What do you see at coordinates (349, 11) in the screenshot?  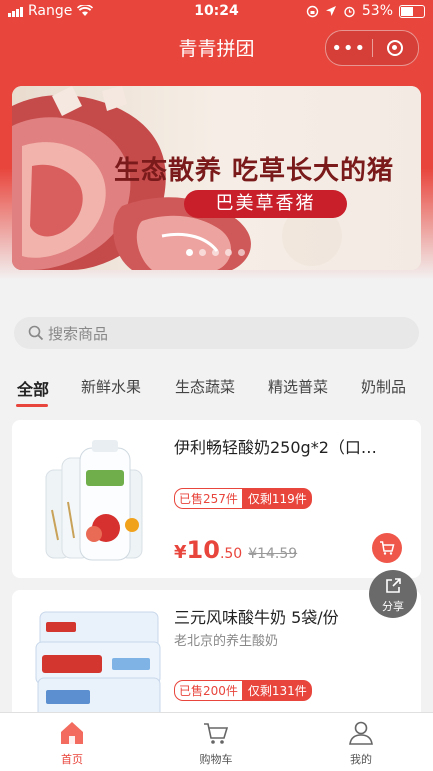 I see `alarm-icon` at bounding box center [349, 11].